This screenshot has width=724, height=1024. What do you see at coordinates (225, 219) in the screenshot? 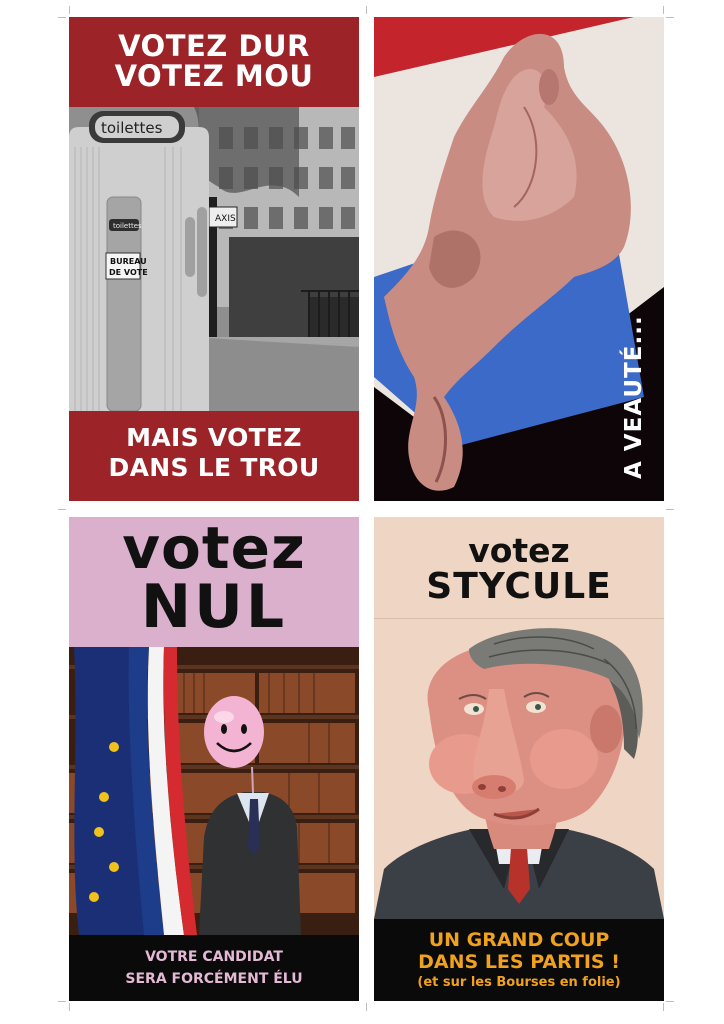
I see `svg-text: AXIS` at bounding box center [225, 219].